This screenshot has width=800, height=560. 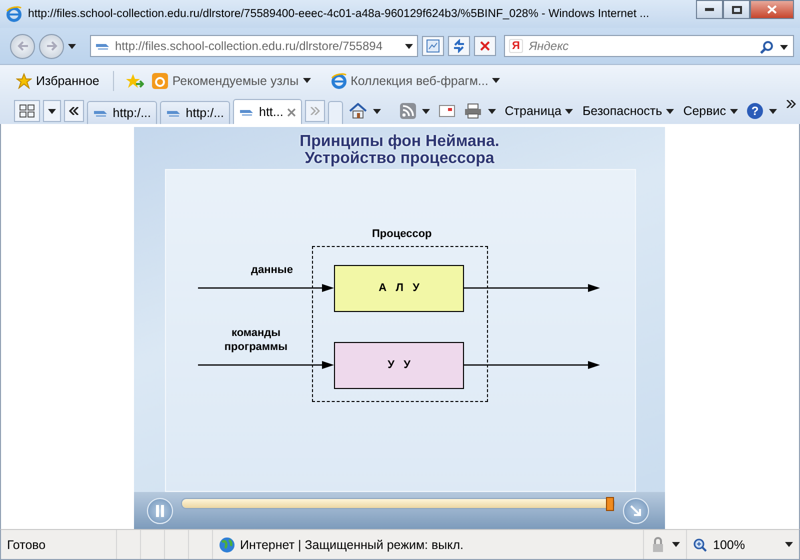 What do you see at coordinates (539, 111) in the screenshot?
I see `command-menu: Страница` at bounding box center [539, 111].